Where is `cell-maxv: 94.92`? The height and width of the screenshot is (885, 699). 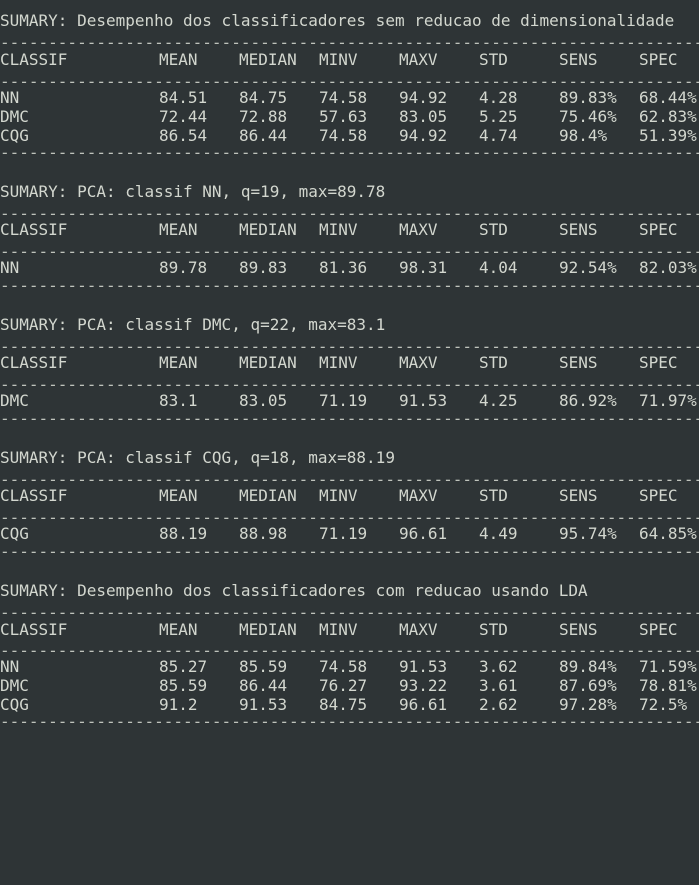 cell-maxv: 94.92 is located at coordinates (423, 97).